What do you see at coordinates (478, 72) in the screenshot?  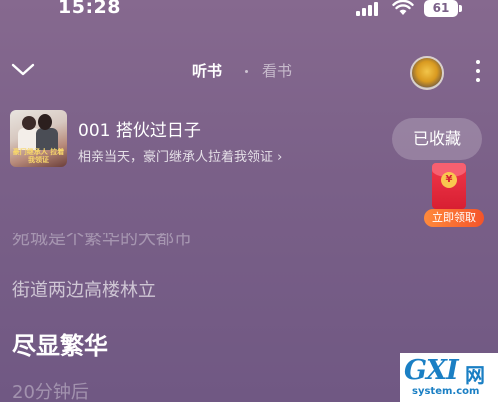 I see `more-vertical-icon` at bounding box center [478, 72].